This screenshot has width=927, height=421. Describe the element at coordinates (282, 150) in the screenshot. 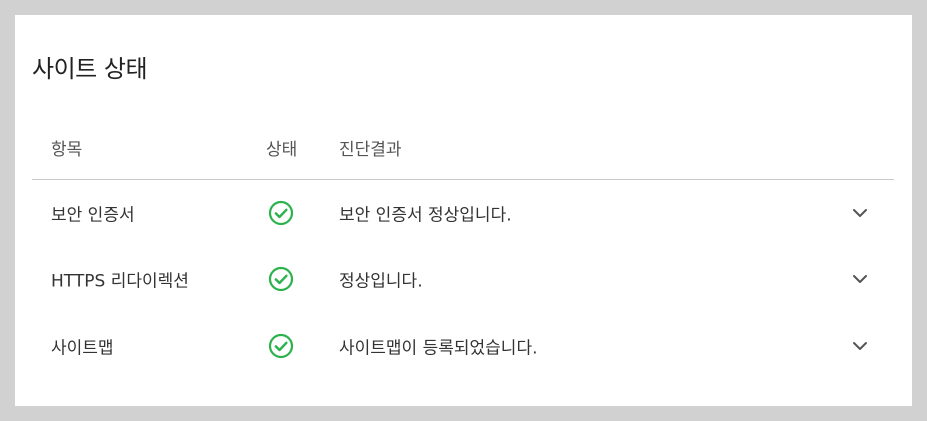

I see `column-header-status: 상태` at that location.